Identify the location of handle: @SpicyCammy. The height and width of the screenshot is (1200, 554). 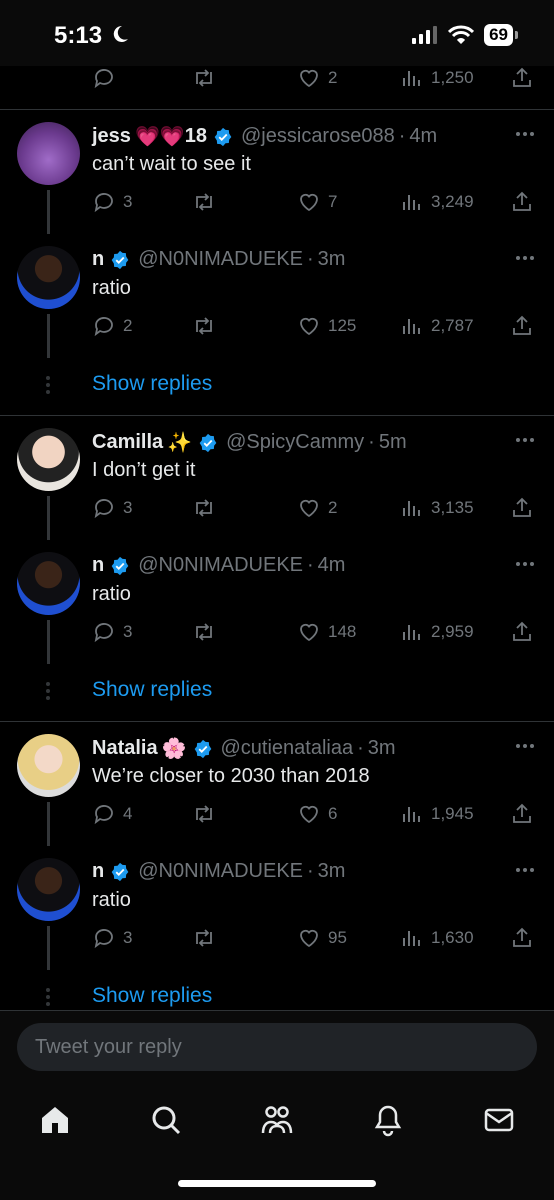
(295, 442).